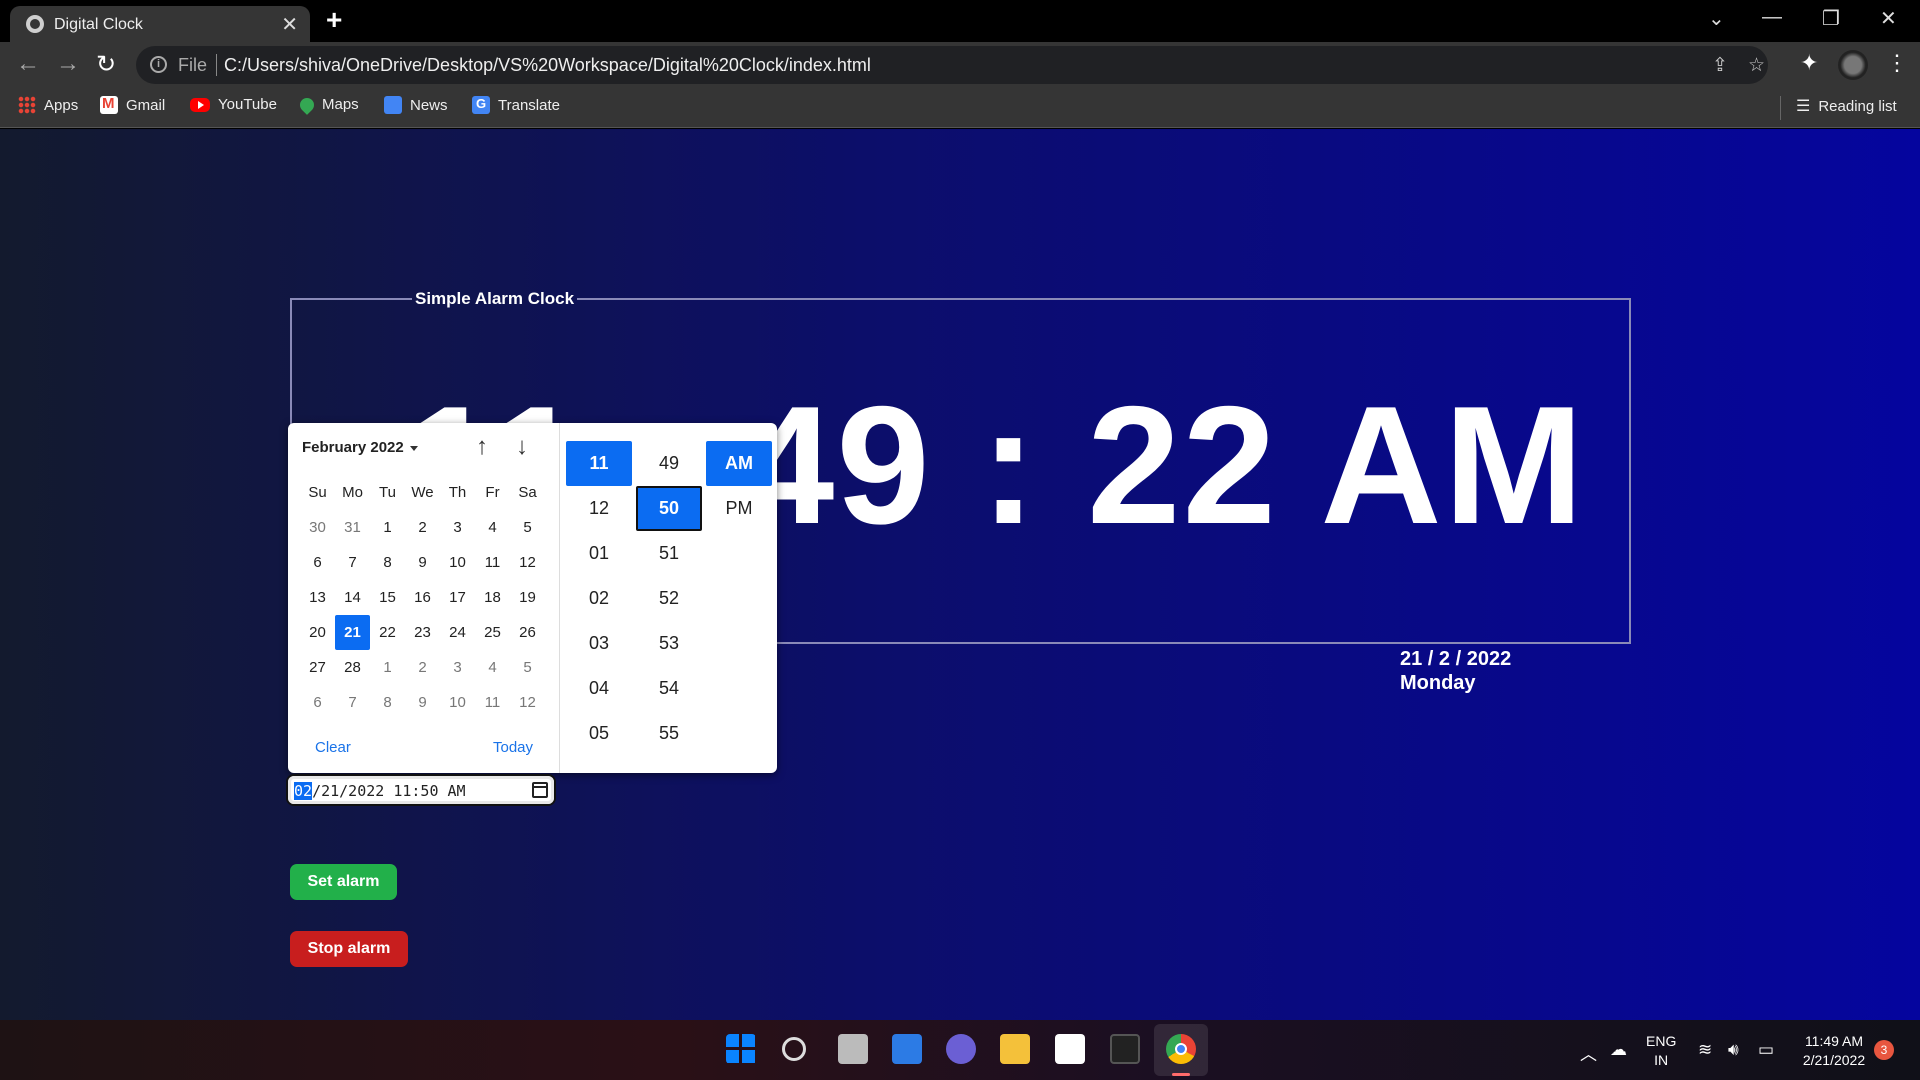  I want to click on chrome-icon, so click(1181, 1049).